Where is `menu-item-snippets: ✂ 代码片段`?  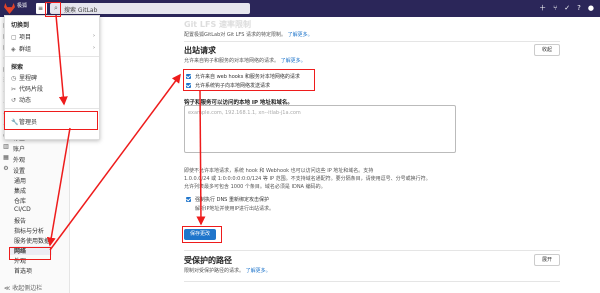 menu-item-snippets: ✂ 代码片段 is located at coordinates (27, 88).